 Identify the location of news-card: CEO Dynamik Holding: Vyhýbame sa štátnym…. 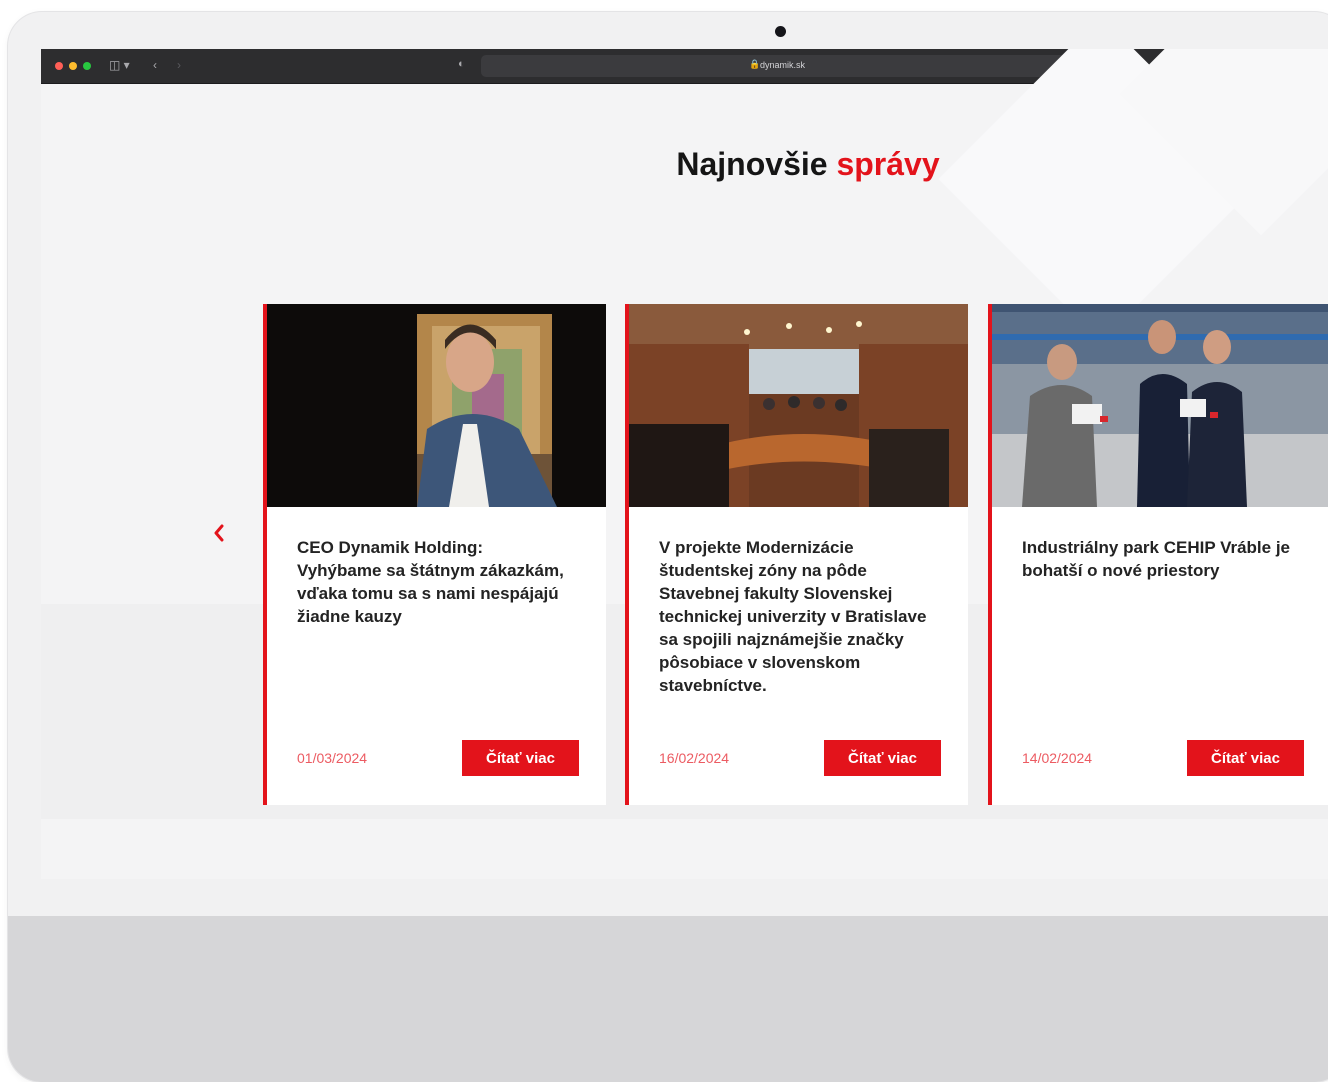
(434, 554).